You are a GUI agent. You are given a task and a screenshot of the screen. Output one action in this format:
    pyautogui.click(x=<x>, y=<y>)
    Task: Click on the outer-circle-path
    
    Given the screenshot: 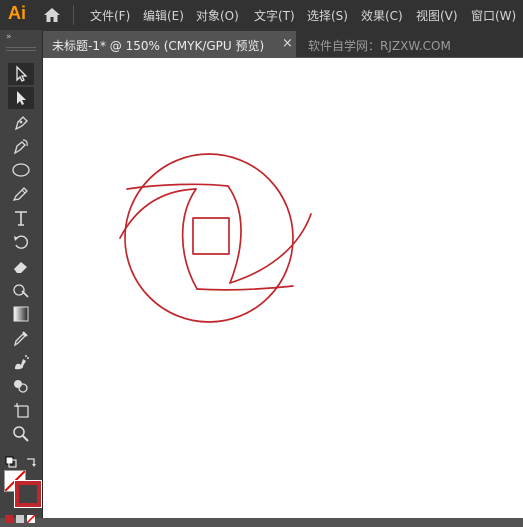 What is the action you would take?
    pyautogui.click(x=209, y=238)
    